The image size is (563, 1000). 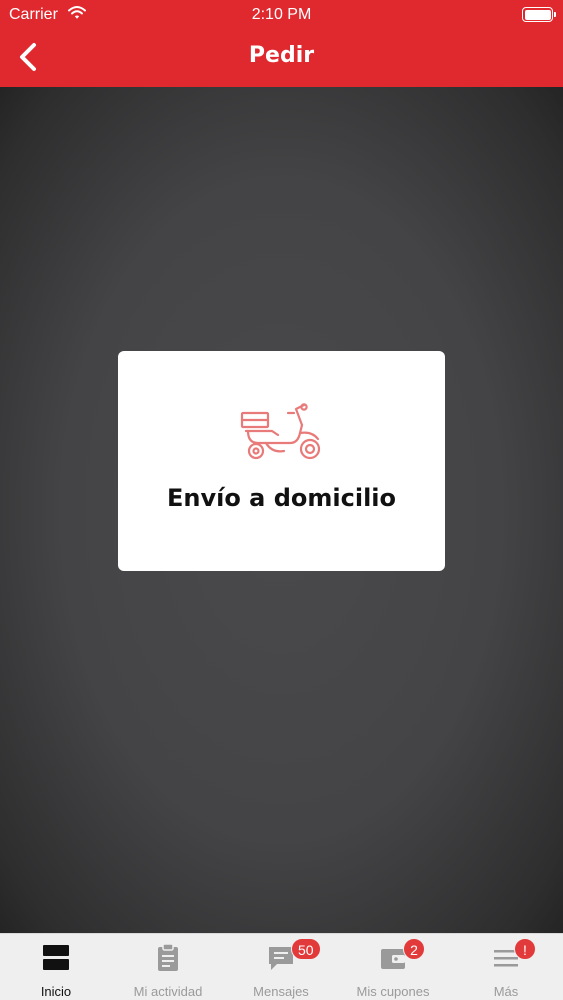 What do you see at coordinates (281, 991) in the screenshot?
I see `tab-label: Mensajes` at bounding box center [281, 991].